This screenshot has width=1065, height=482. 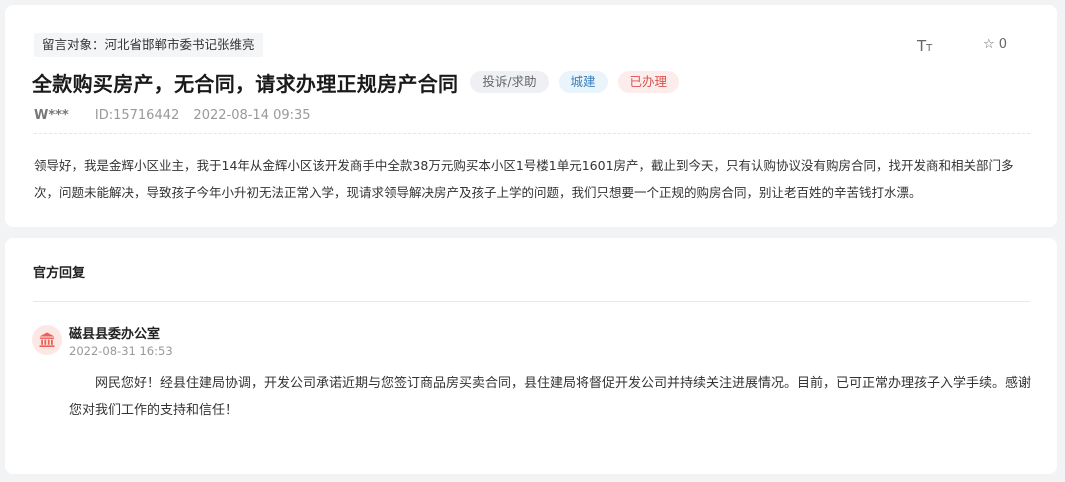 What do you see at coordinates (648, 82) in the screenshot?
I see `status-badge: 已办理` at bounding box center [648, 82].